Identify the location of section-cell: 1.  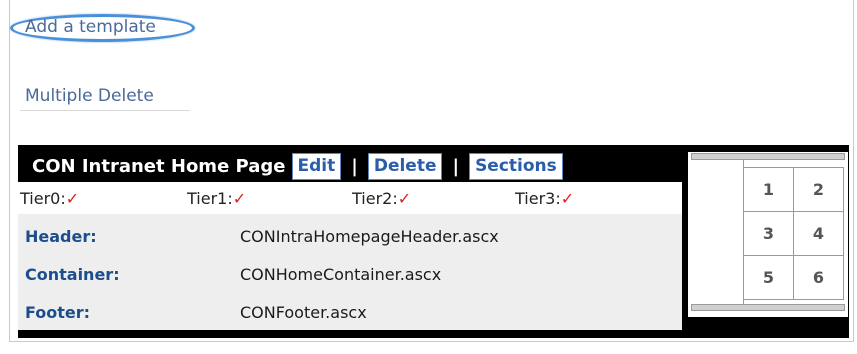
(768, 189).